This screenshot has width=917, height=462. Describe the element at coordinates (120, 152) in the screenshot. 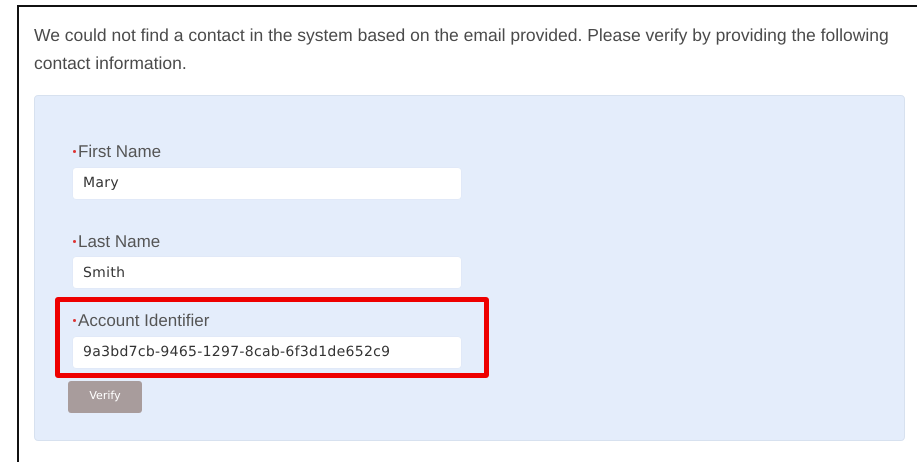

I see `field-label: First Name` at that location.